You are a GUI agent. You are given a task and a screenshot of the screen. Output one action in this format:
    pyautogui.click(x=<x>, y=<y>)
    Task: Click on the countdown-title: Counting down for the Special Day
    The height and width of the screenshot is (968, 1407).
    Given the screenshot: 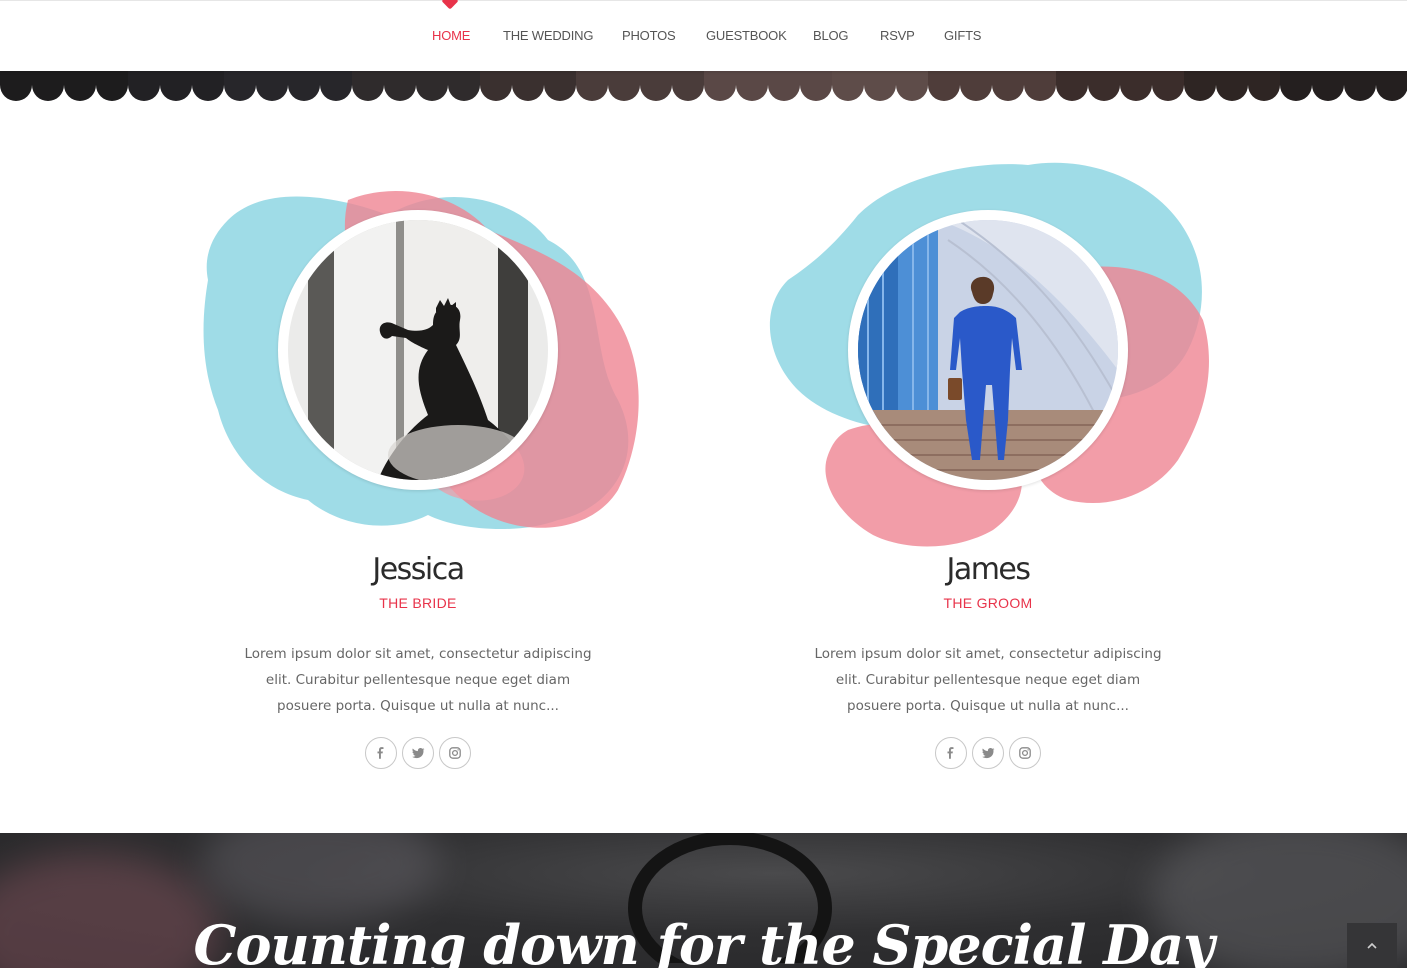 What is the action you would take?
    pyautogui.click(x=704, y=940)
    